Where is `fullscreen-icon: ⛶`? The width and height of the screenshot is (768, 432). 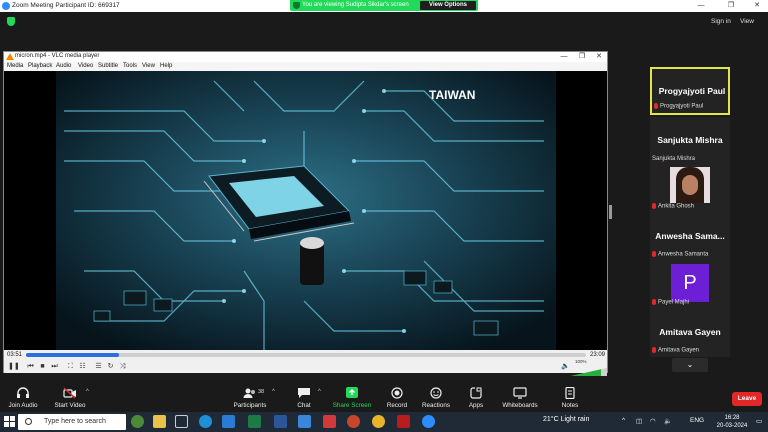
fullscreen-icon: ⛶ is located at coordinates (70, 366).